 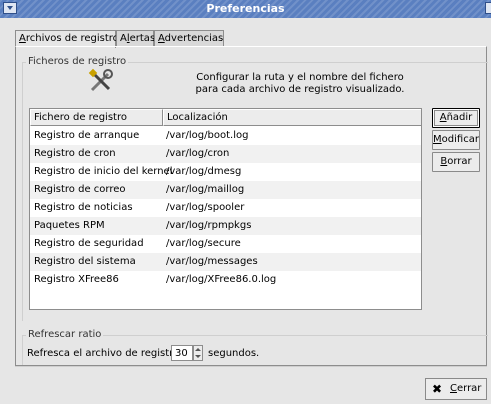 What do you see at coordinates (85, 261) in the screenshot?
I see `log-file-name: Registro del sistema` at bounding box center [85, 261].